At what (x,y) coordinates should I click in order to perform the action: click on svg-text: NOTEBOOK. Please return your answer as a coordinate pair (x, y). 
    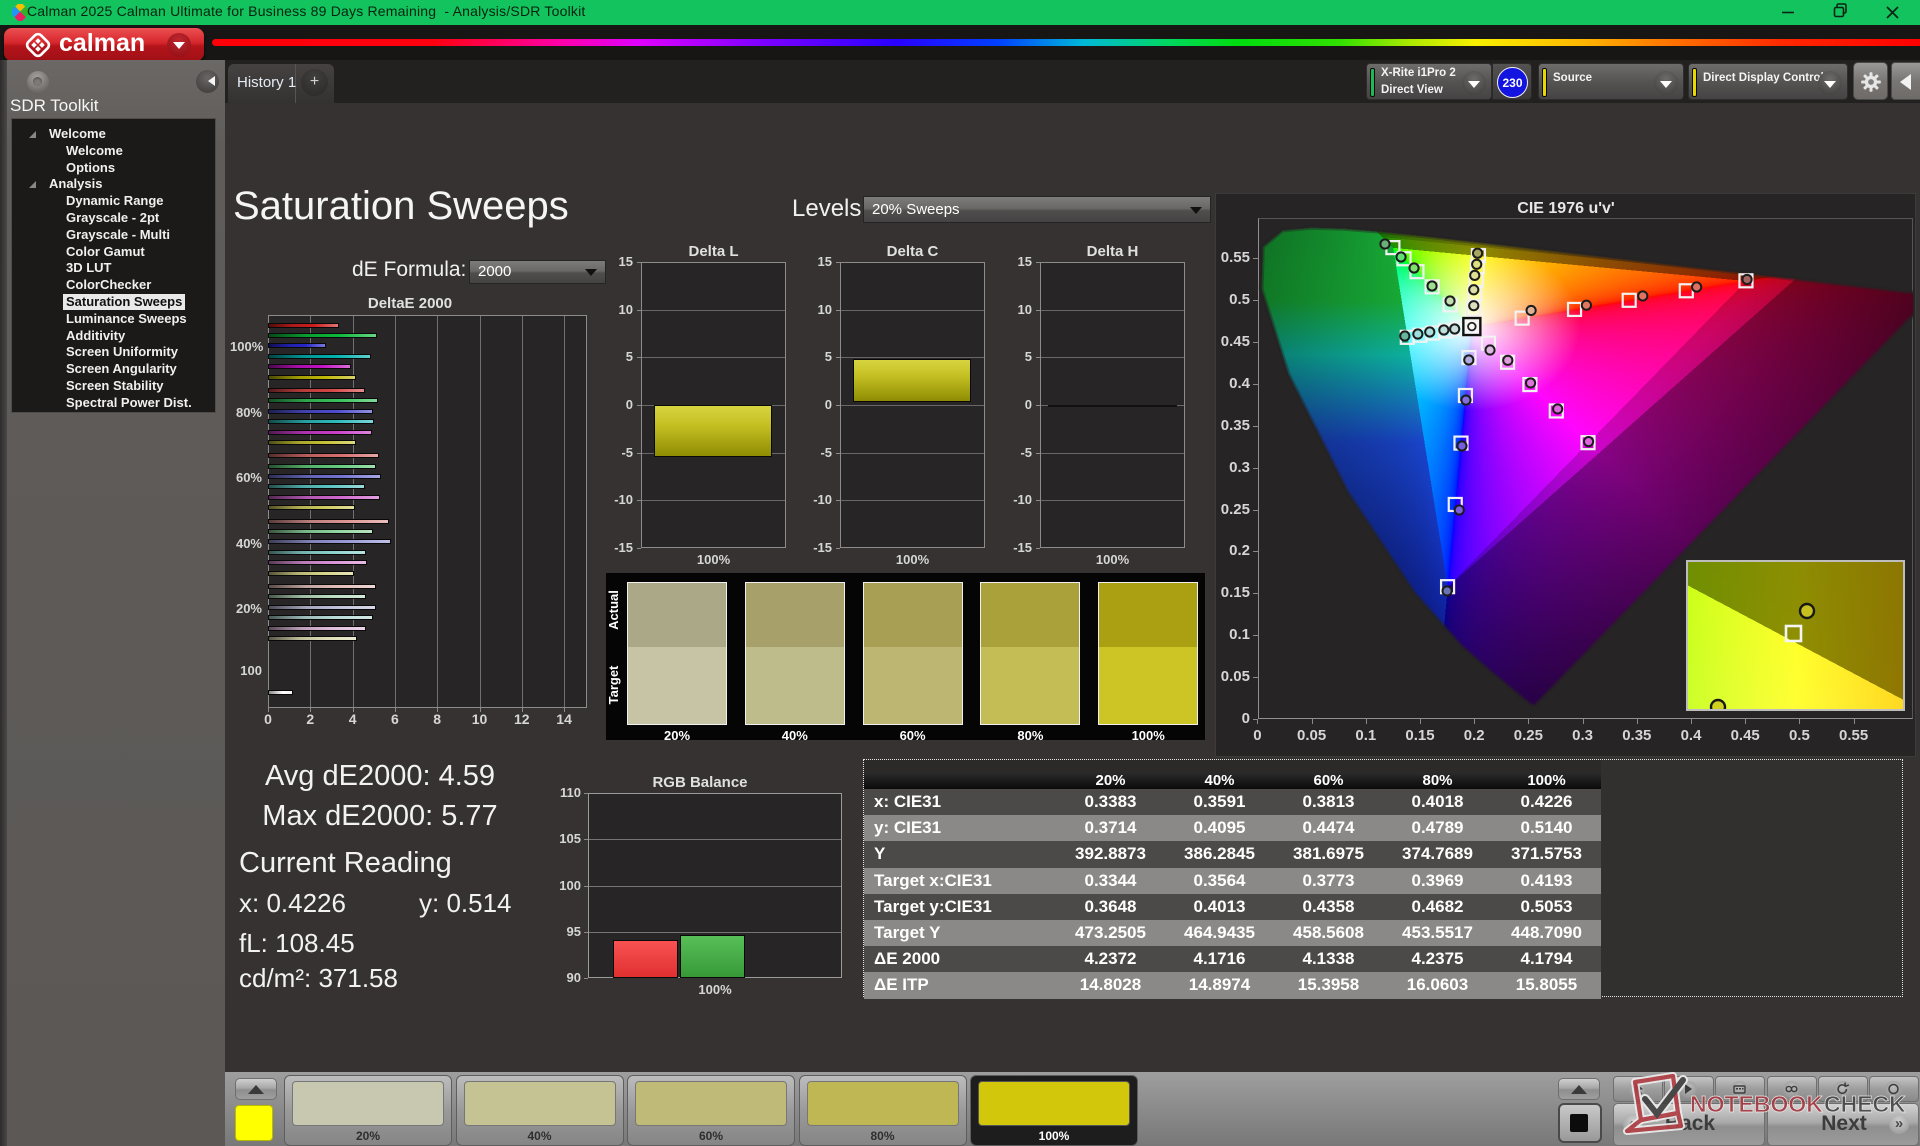
    Looking at the image, I should click on (1756, 1104).